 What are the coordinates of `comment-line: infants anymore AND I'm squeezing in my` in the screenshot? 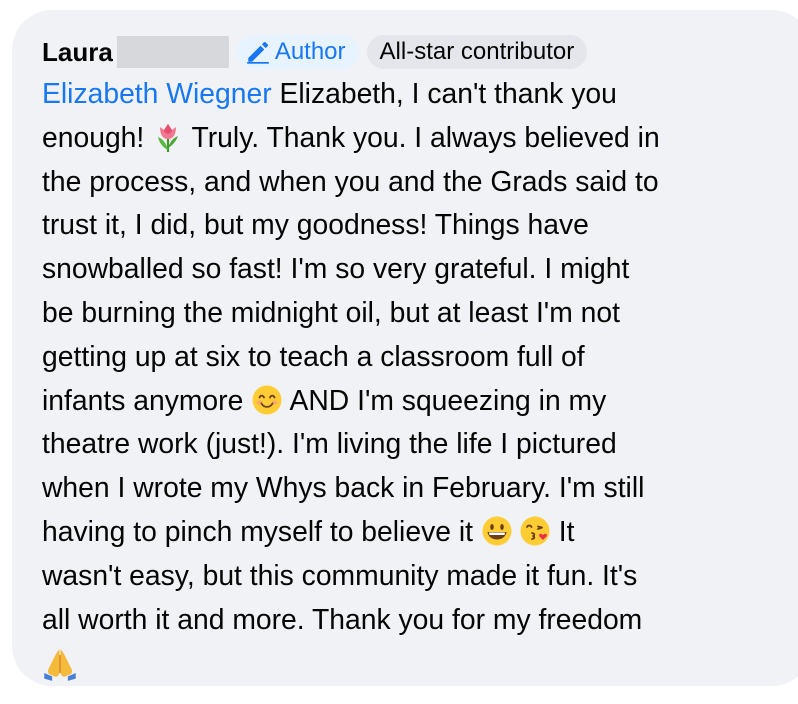 It's located at (412, 401).